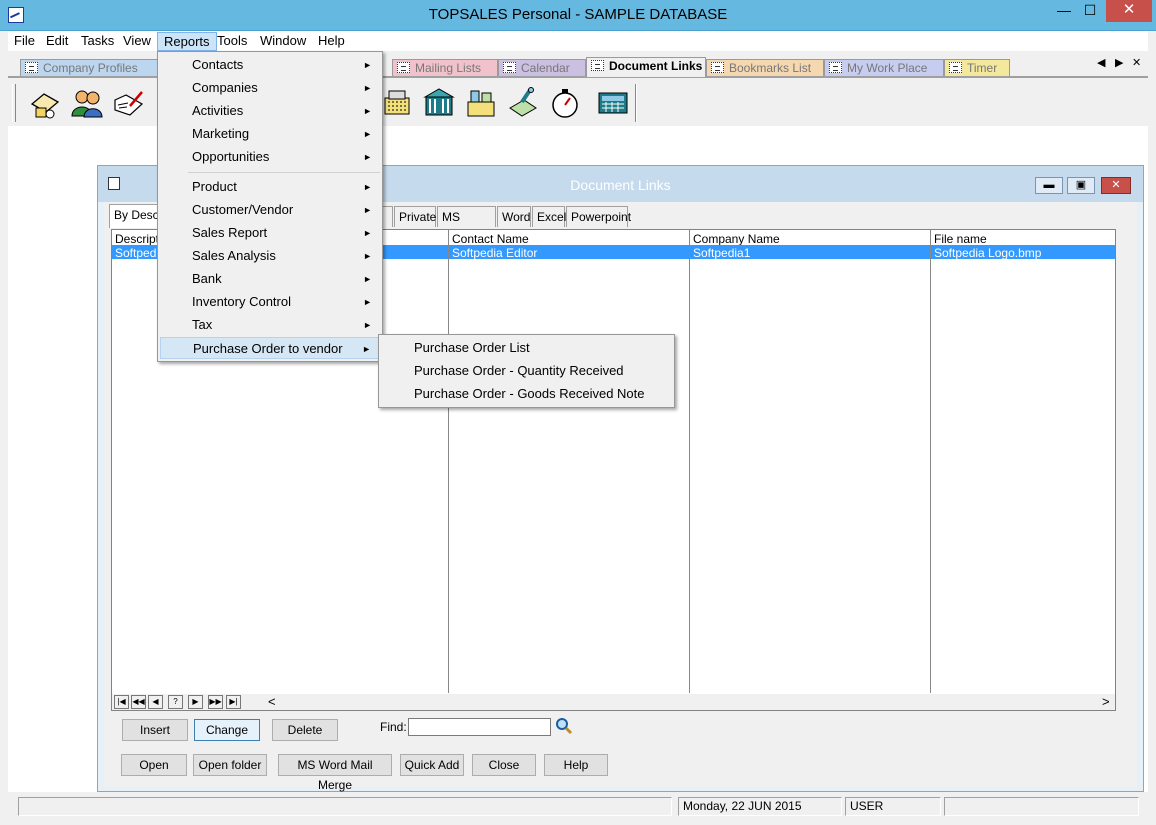 This screenshot has height=825, width=1156. Describe the element at coordinates (270, 88) in the screenshot. I see `menu-item-companies: Companies ►` at that location.